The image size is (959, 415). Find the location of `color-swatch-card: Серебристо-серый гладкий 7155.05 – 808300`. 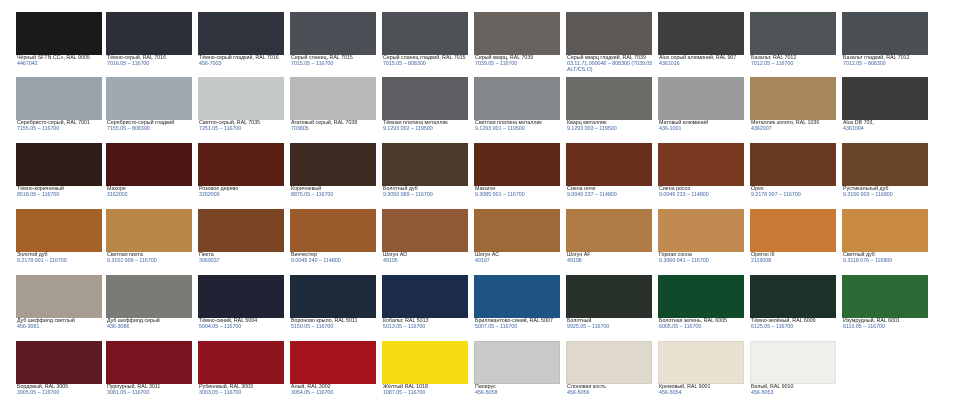

color-swatch-card: Серебристо-серый гладкий 7155.05 – 808300 is located at coordinates (149, 106).